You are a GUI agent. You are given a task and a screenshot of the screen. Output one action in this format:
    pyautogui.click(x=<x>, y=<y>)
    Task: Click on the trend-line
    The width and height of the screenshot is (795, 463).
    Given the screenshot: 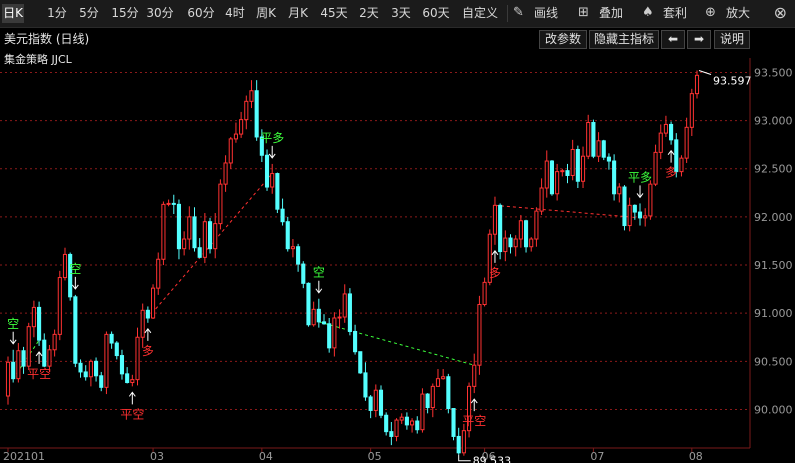 What is the action you would take?
    pyautogui.click(x=567, y=211)
    